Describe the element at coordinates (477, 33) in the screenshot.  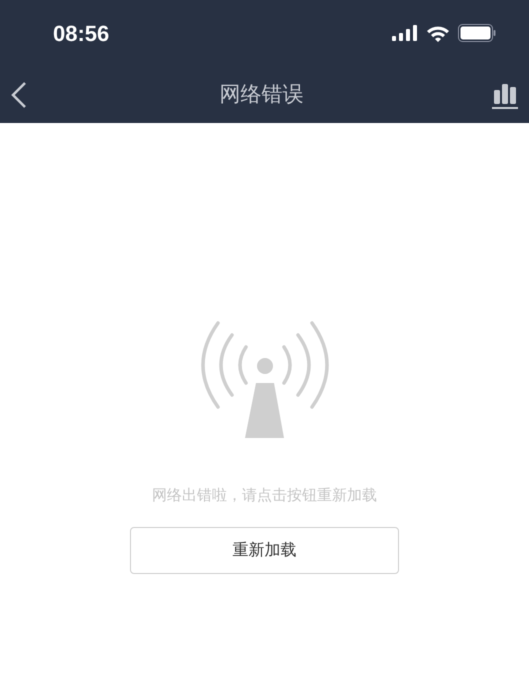
I see `battery-icon` at that location.